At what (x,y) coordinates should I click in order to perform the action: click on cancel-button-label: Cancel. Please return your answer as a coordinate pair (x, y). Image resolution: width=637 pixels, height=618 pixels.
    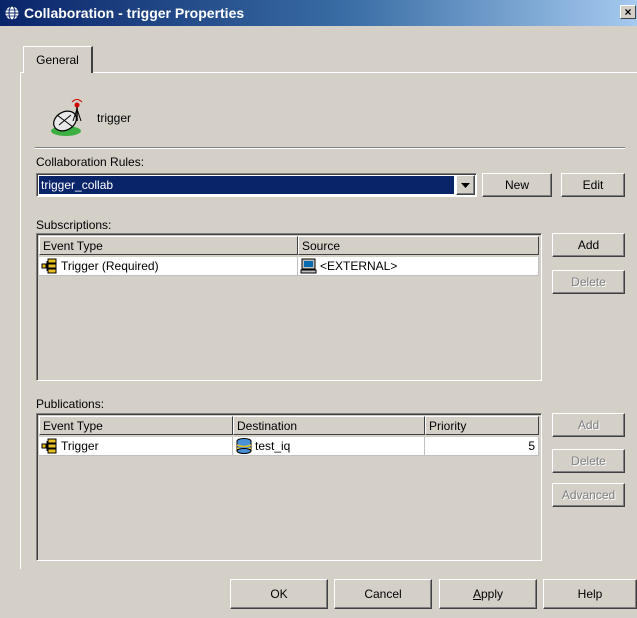
    Looking at the image, I should click on (383, 594).